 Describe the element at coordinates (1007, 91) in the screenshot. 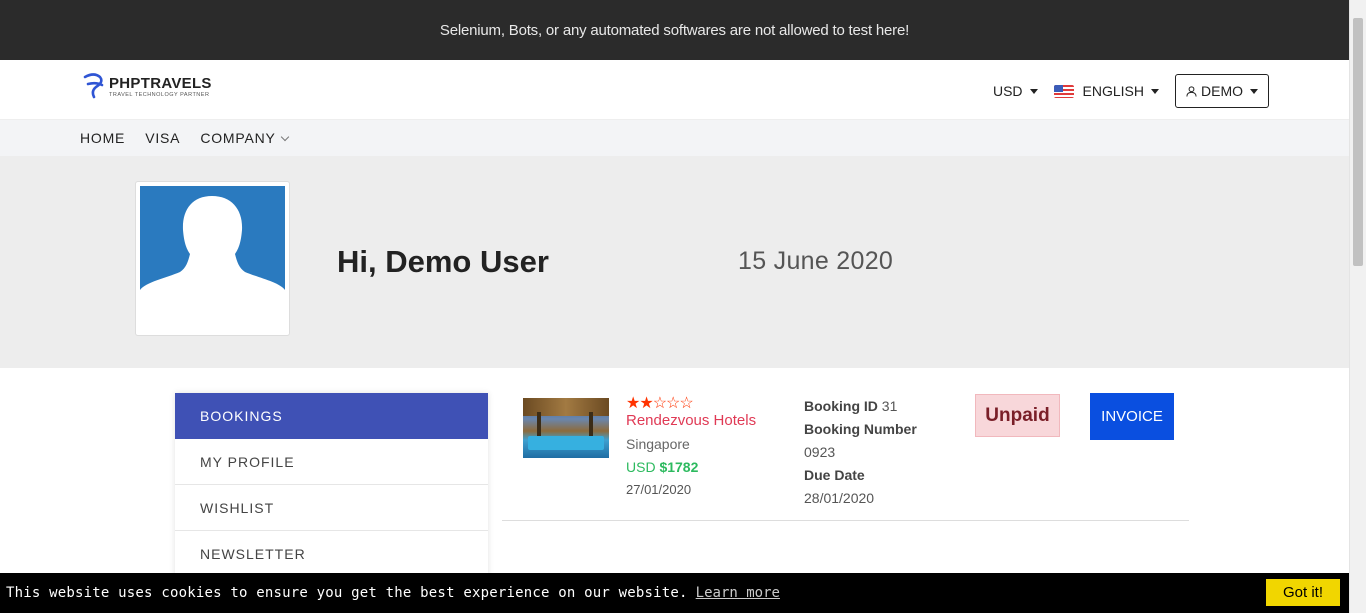

I see `currency-label: USD` at that location.